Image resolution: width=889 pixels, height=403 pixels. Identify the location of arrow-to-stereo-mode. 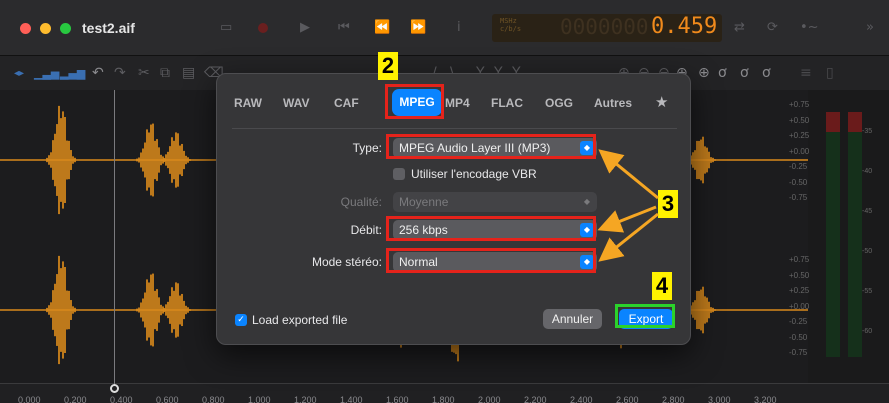
(628, 237).